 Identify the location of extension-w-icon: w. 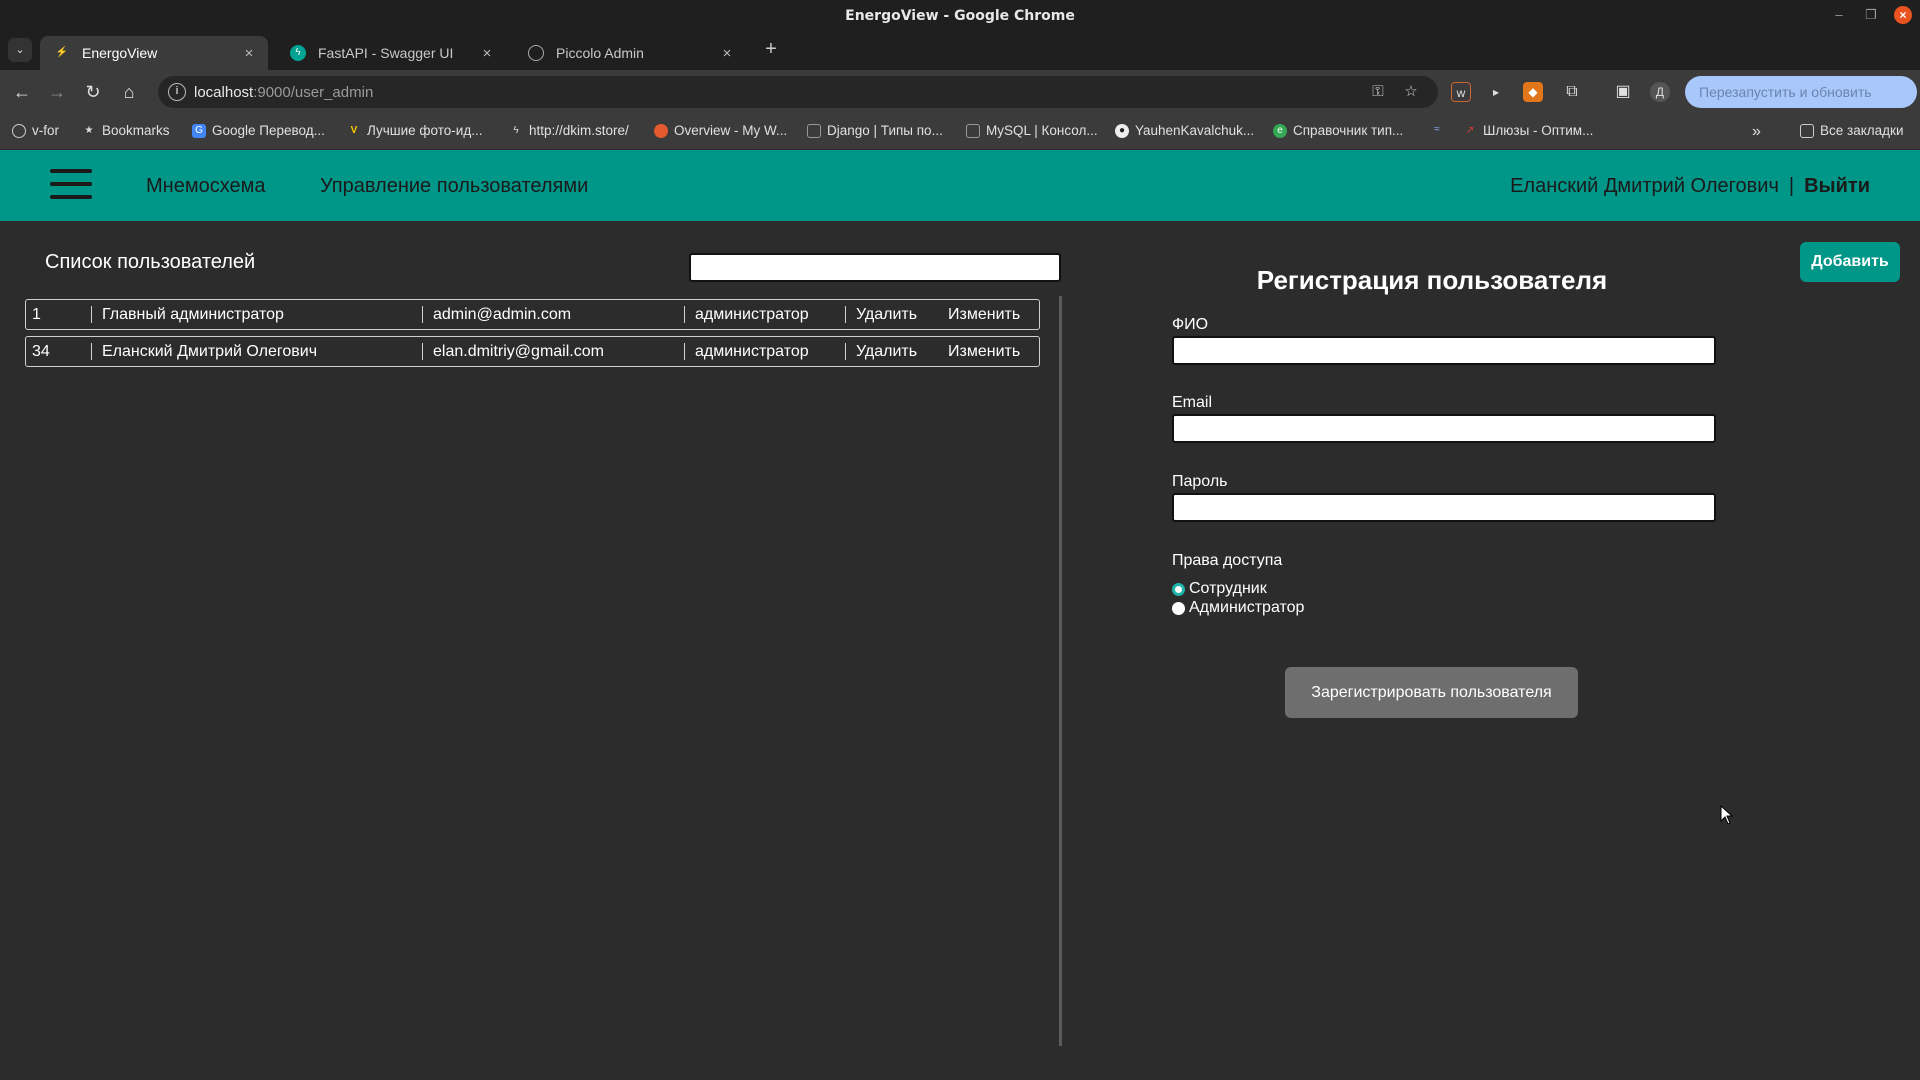
(1461, 92).